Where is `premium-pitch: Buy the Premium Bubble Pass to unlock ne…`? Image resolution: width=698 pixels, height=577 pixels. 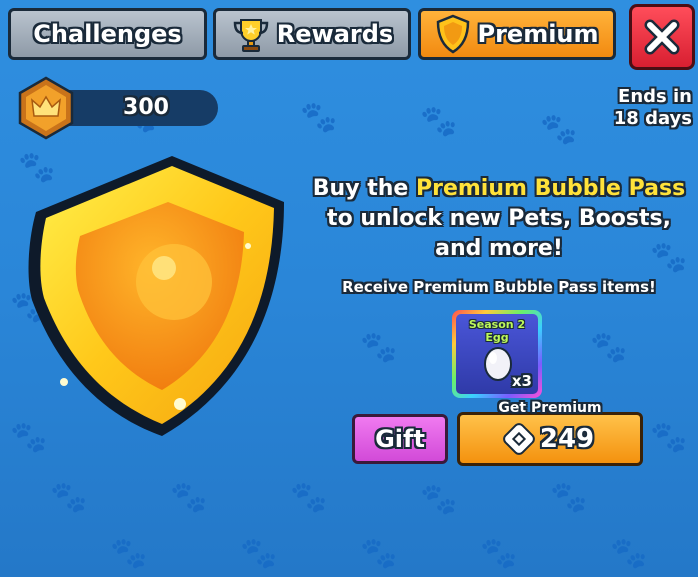
premium-pitch: Buy the Premium Bubble Pass to unlock ne… is located at coordinates (499, 219).